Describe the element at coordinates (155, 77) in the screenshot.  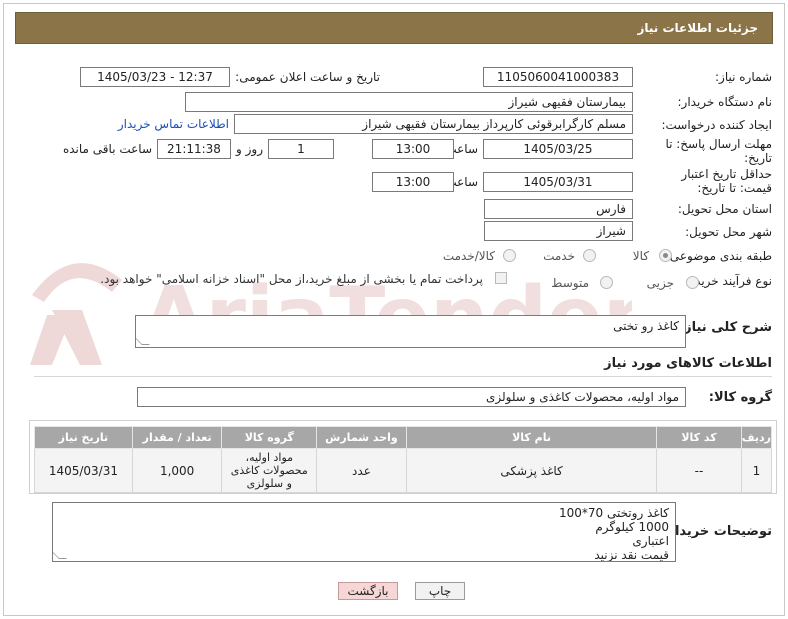
I see `announce-datetime-field: 1405/03/23 - 12:37` at that location.